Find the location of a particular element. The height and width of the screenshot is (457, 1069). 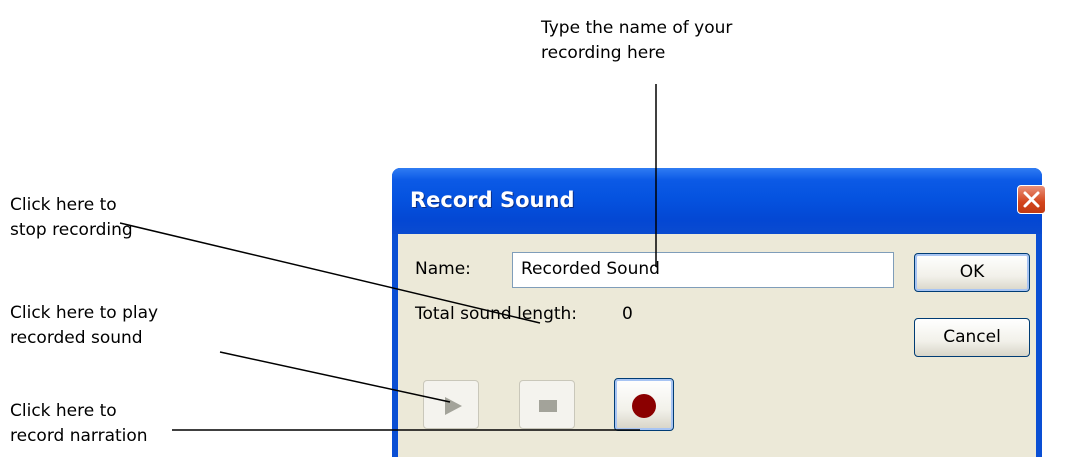

stop-callout-line-2: stop recording is located at coordinates (71, 230).